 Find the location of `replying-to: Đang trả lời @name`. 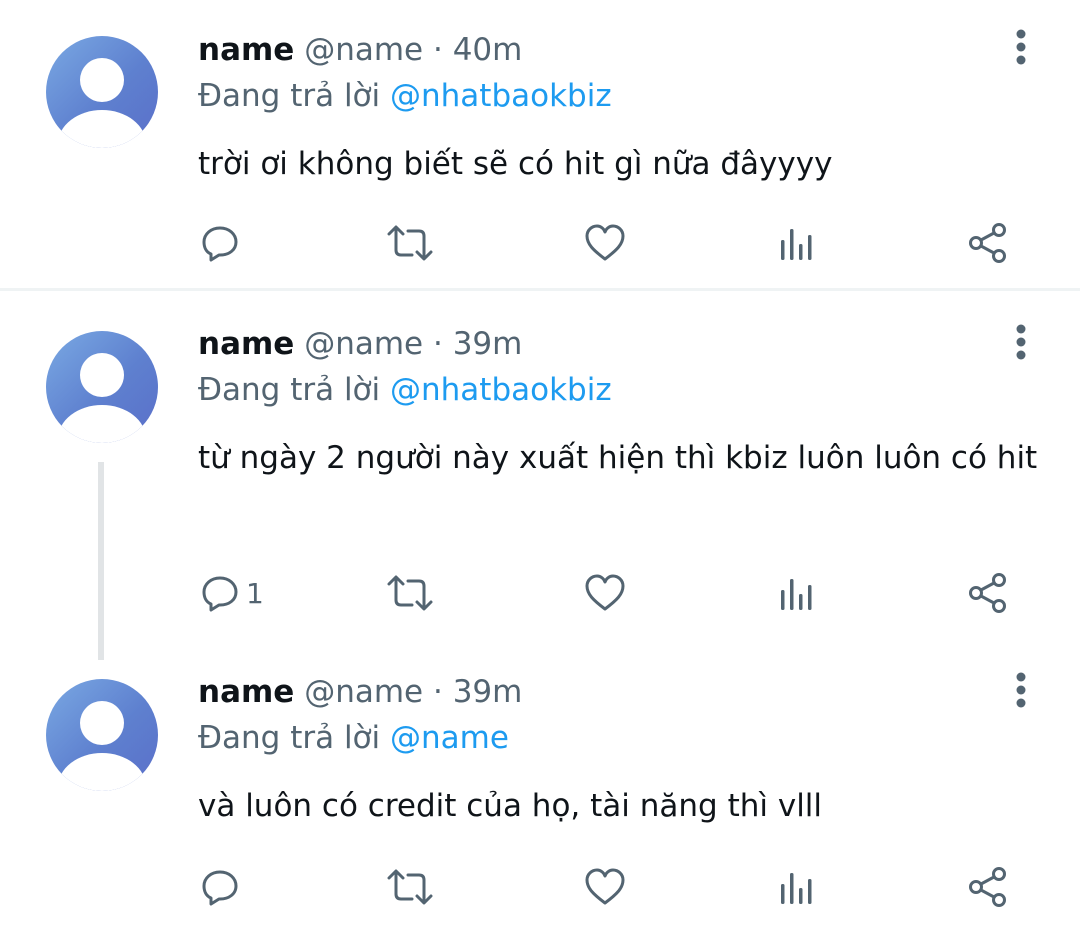

replying-to: Đang trả lời @name is located at coordinates (353, 738).